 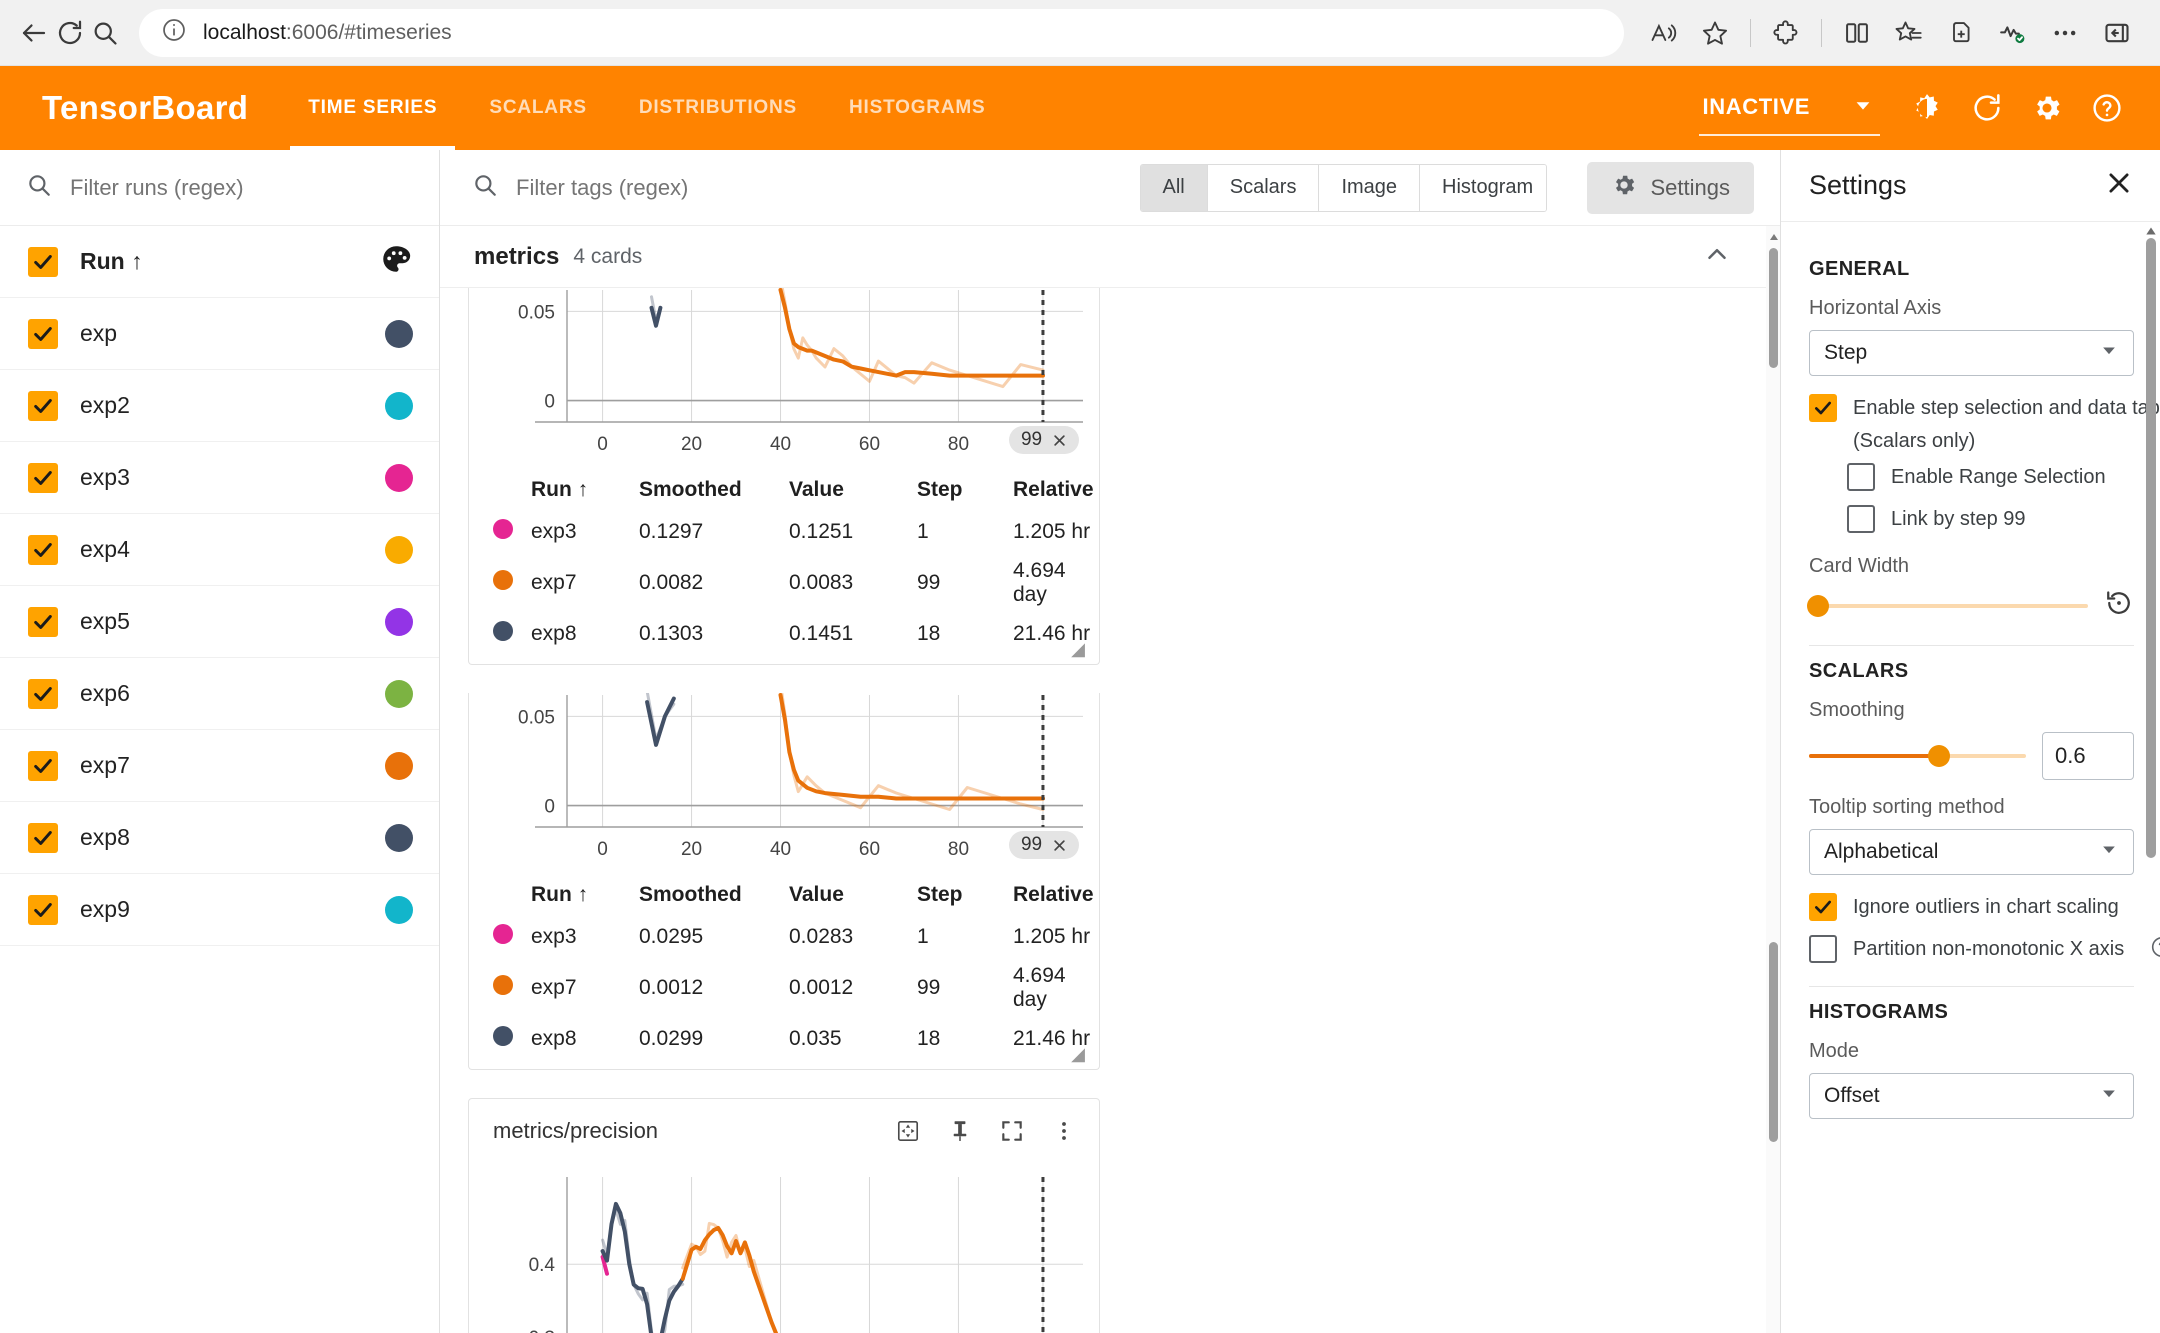 I want to click on page-scrollbar, so click(x=1773, y=779).